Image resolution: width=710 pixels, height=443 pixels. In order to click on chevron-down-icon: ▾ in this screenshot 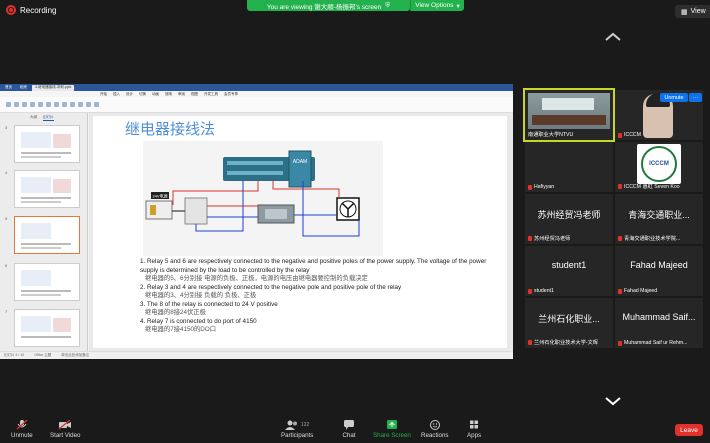, I will do `click(458, 6)`.